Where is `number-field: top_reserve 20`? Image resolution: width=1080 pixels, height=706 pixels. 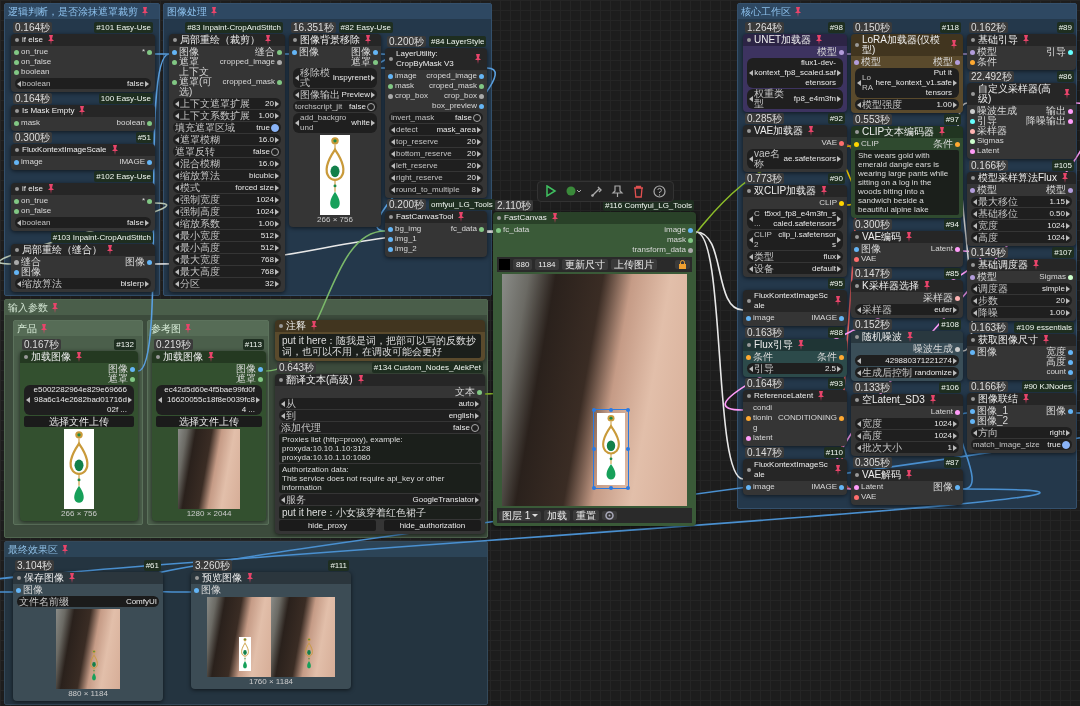 number-field: top_reserve 20 is located at coordinates (436, 141).